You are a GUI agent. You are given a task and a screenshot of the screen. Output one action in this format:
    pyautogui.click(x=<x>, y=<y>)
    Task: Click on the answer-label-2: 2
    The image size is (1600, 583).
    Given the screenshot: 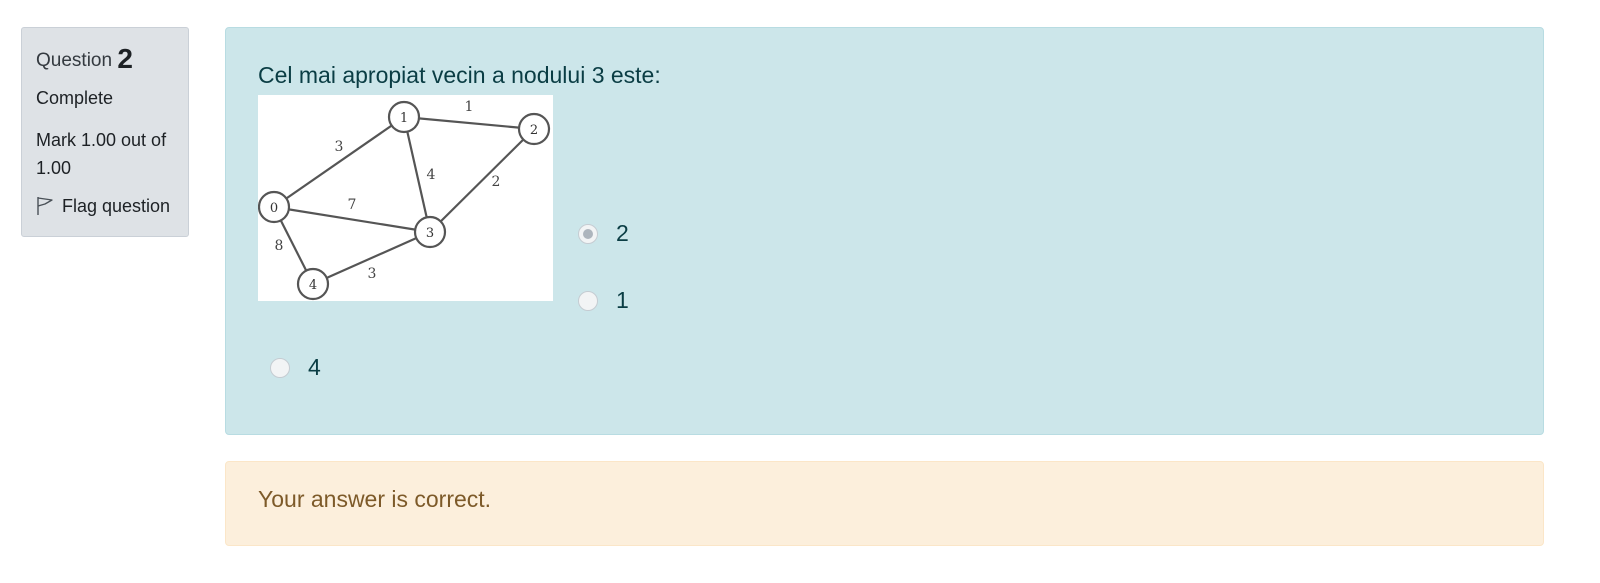 What is the action you would take?
    pyautogui.click(x=622, y=233)
    